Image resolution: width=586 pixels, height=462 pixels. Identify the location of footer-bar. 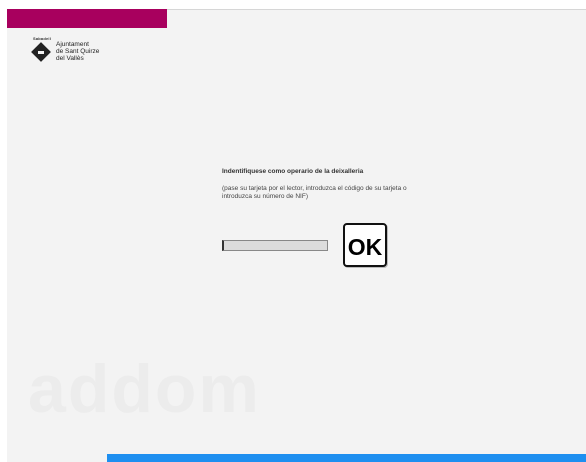
(346, 458).